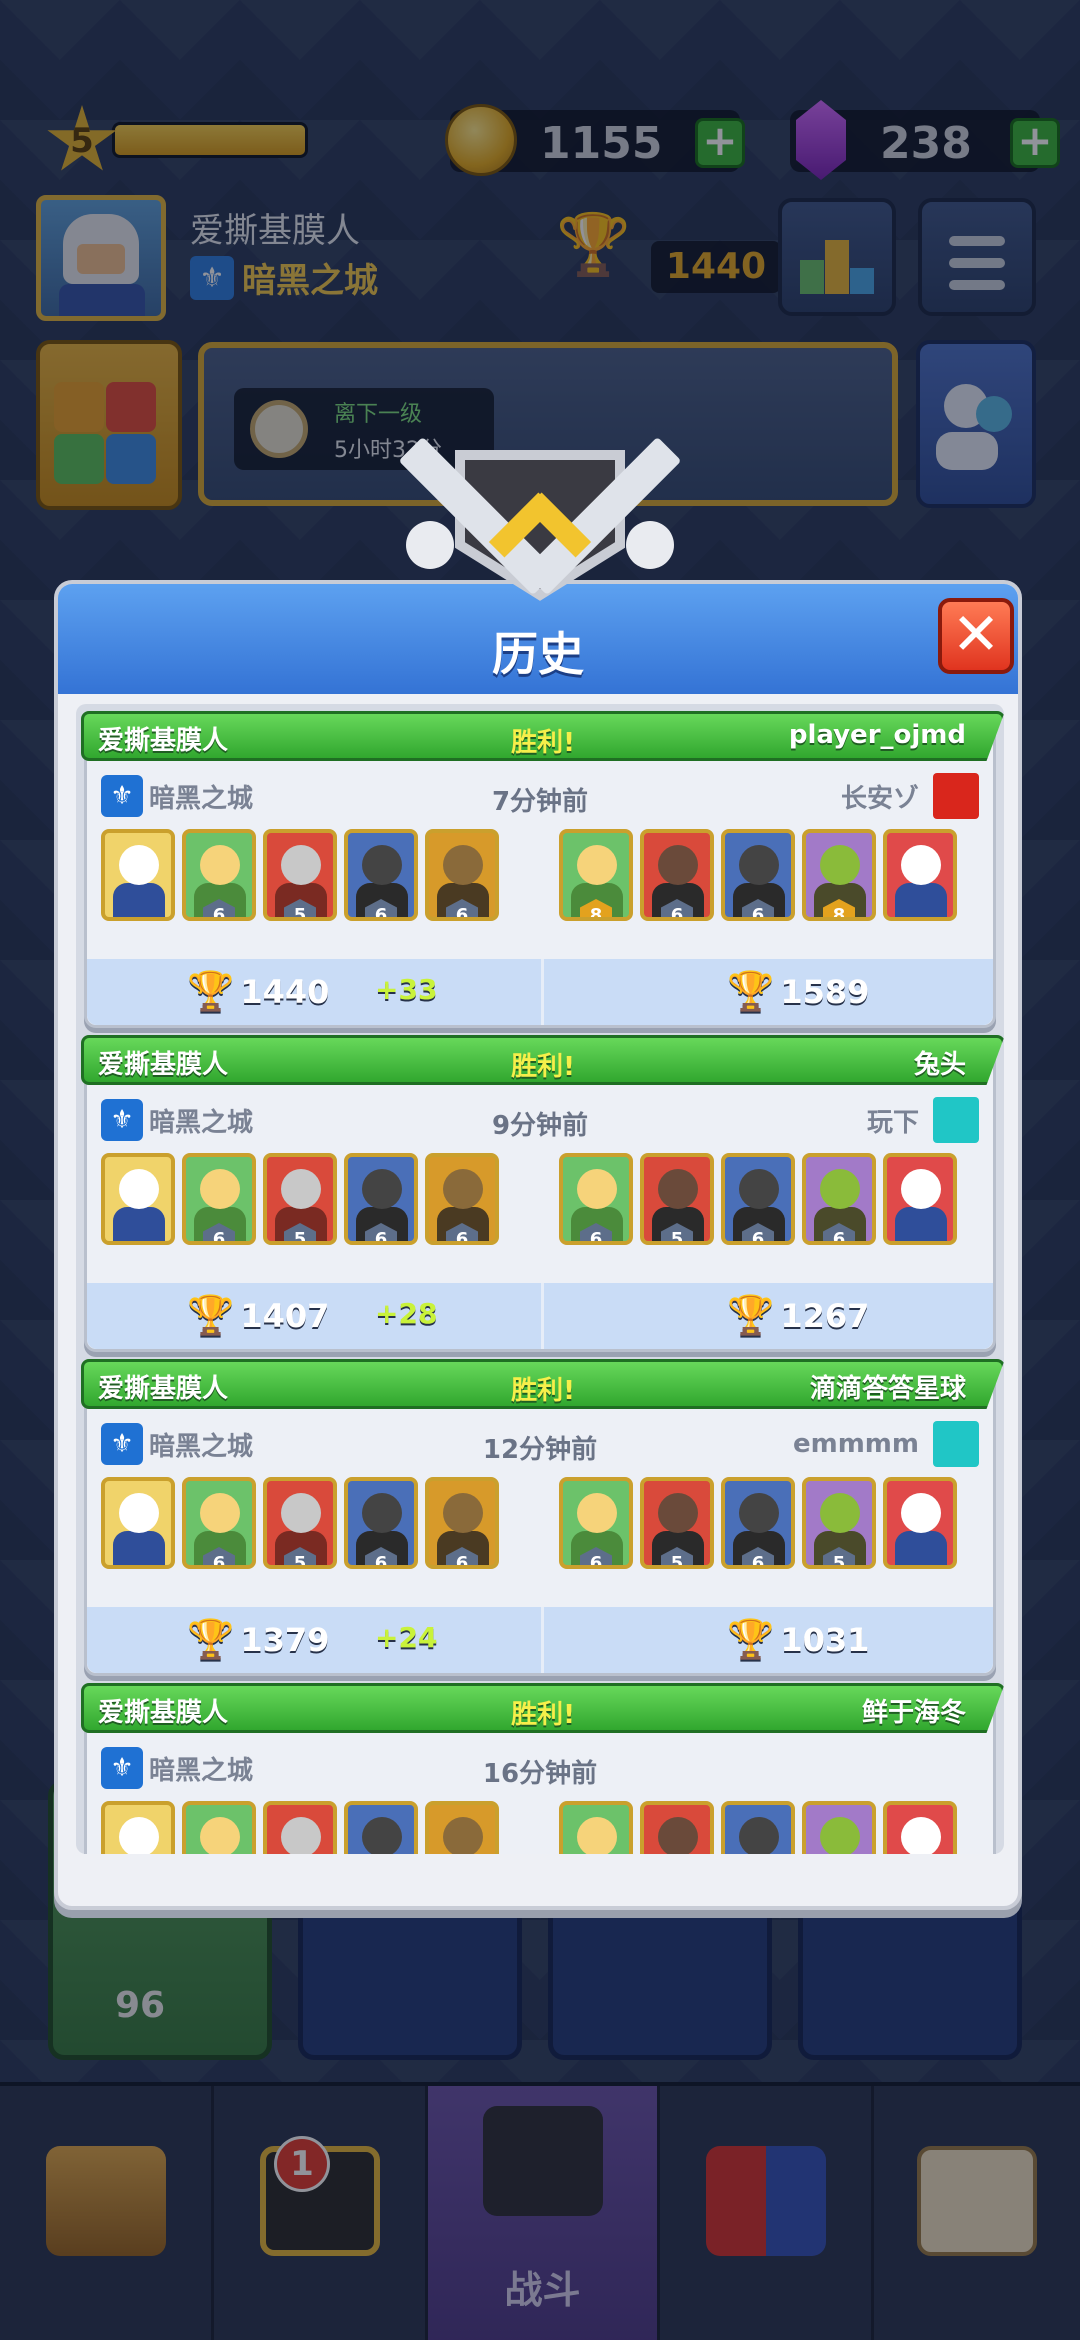 This screenshot has width=1080, height=2340. What do you see at coordinates (406, 1637) in the screenshot?
I see `trophy-delta: +24` at bounding box center [406, 1637].